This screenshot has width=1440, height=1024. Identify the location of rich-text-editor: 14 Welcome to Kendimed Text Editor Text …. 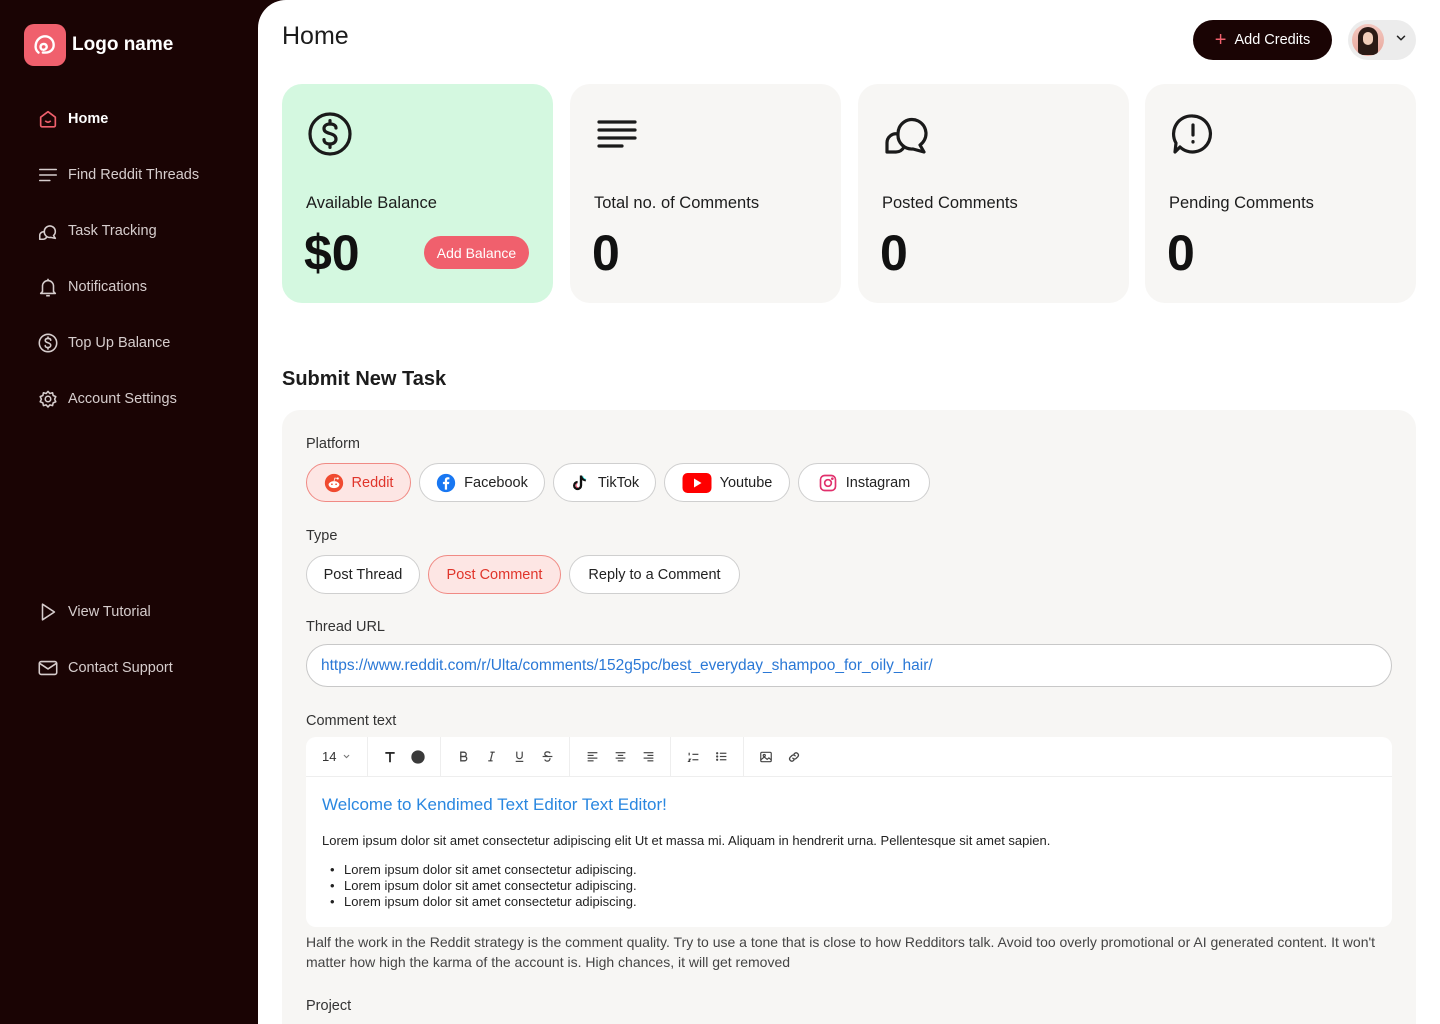
(849, 832).